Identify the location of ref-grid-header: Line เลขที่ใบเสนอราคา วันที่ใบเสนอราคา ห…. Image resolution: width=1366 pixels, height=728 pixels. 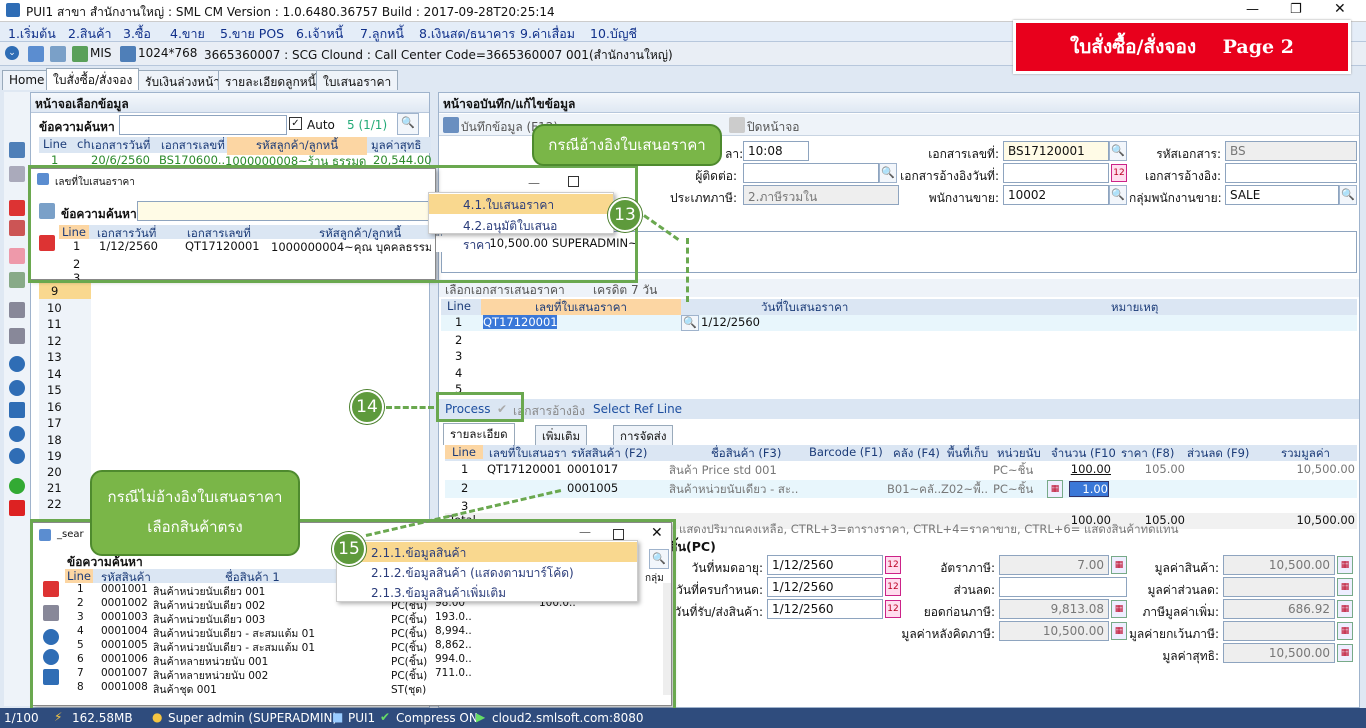
(899, 308).